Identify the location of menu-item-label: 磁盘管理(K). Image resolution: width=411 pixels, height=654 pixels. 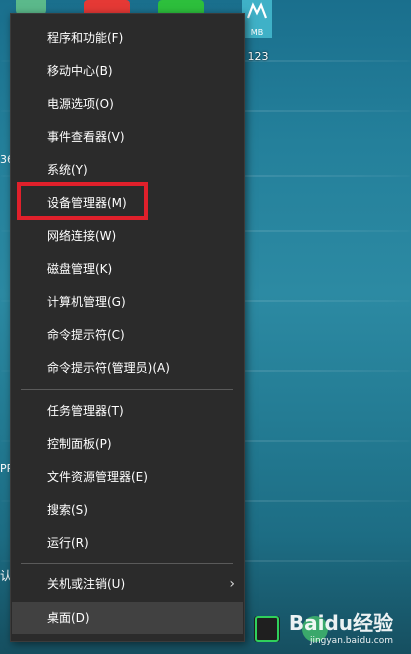
(80, 269).